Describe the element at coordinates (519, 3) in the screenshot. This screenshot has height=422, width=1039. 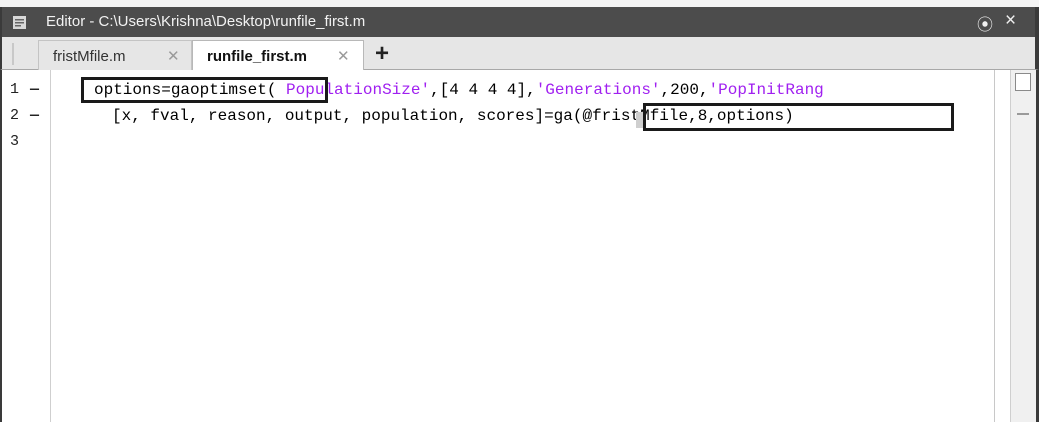
I see `top-strip` at that location.